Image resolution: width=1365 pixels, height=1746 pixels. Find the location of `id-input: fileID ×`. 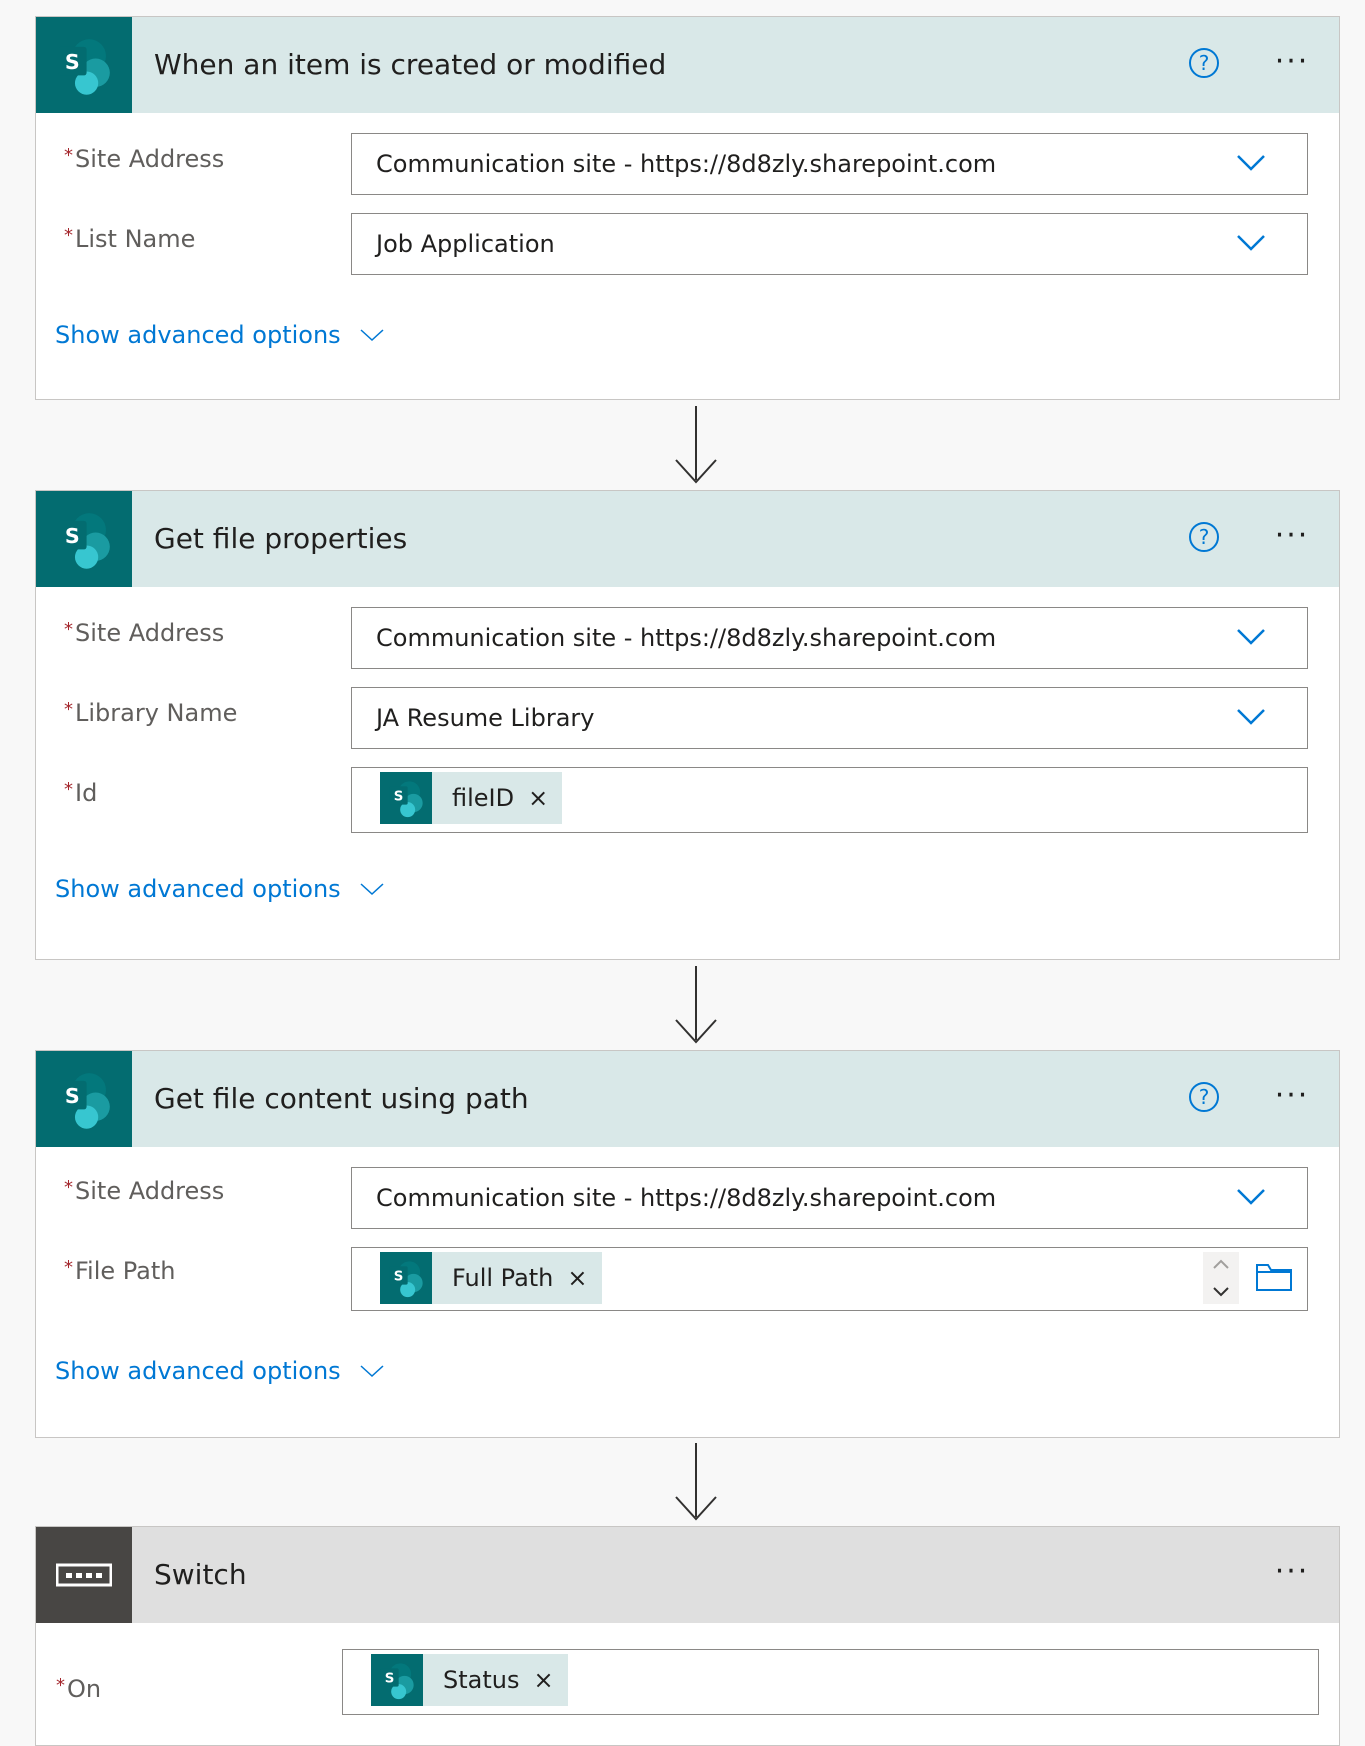

id-input: fileID × is located at coordinates (829, 800).